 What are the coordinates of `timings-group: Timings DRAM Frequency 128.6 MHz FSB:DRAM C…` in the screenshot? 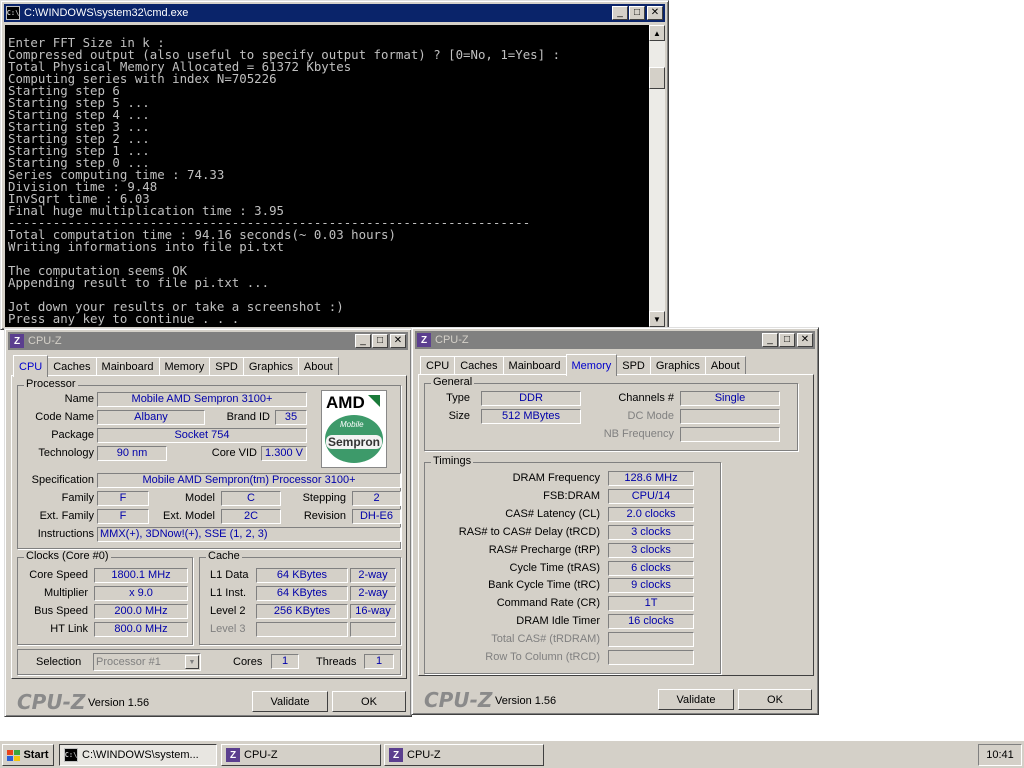 It's located at (572, 564).